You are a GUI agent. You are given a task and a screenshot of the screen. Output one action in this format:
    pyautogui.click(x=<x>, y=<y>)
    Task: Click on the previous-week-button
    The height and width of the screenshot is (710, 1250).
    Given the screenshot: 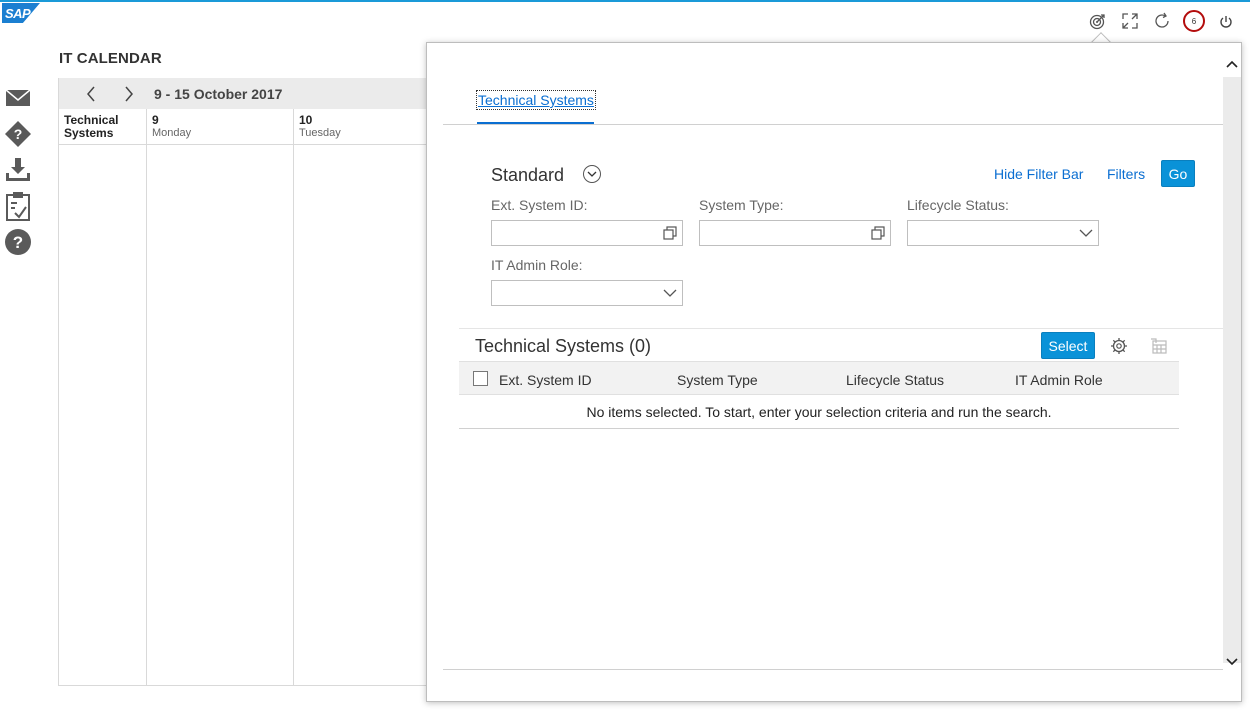 What is the action you would take?
    pyautogui.click(x=91, y=94)
    